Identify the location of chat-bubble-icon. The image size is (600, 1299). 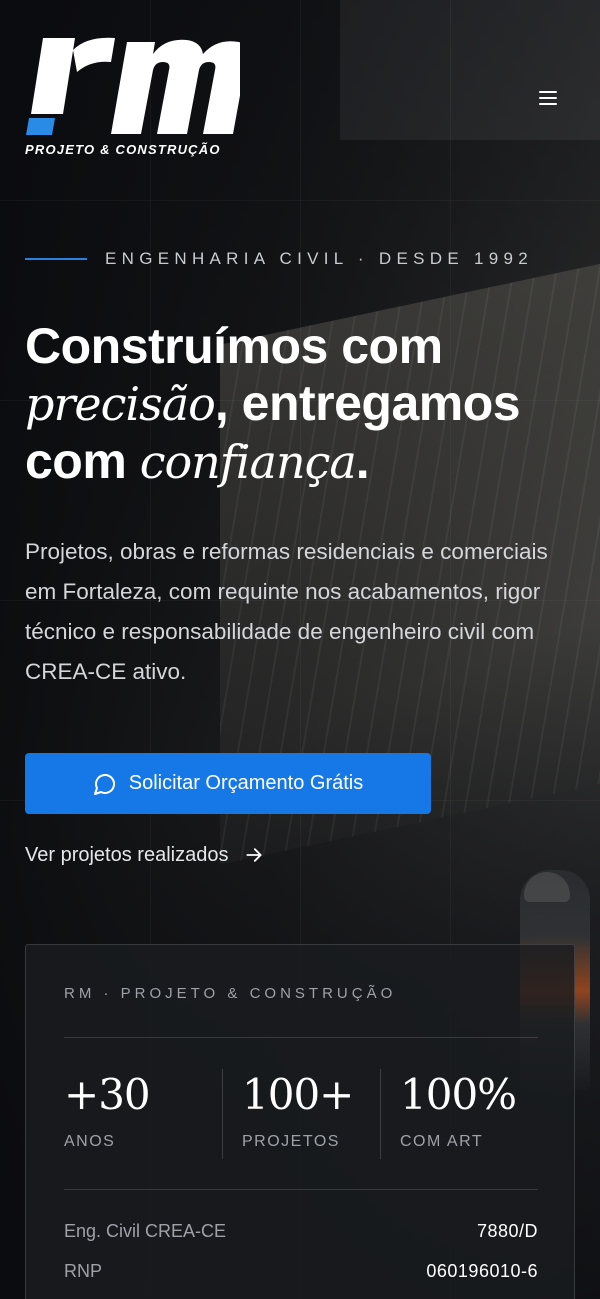
(104, 784).